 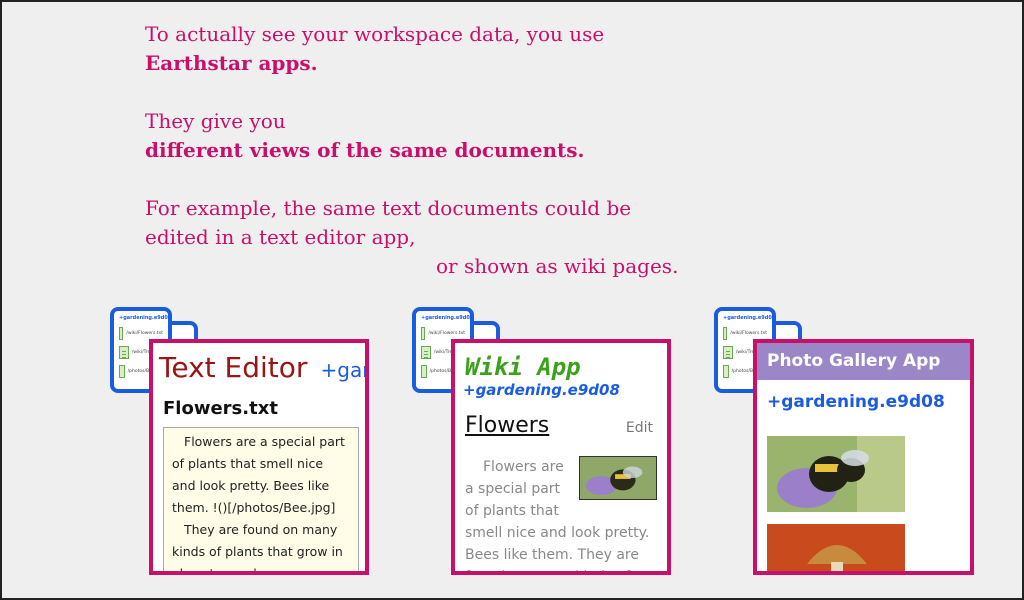 I want to click on wiki-app-title: Wiki App, so click(x=523, y=367).